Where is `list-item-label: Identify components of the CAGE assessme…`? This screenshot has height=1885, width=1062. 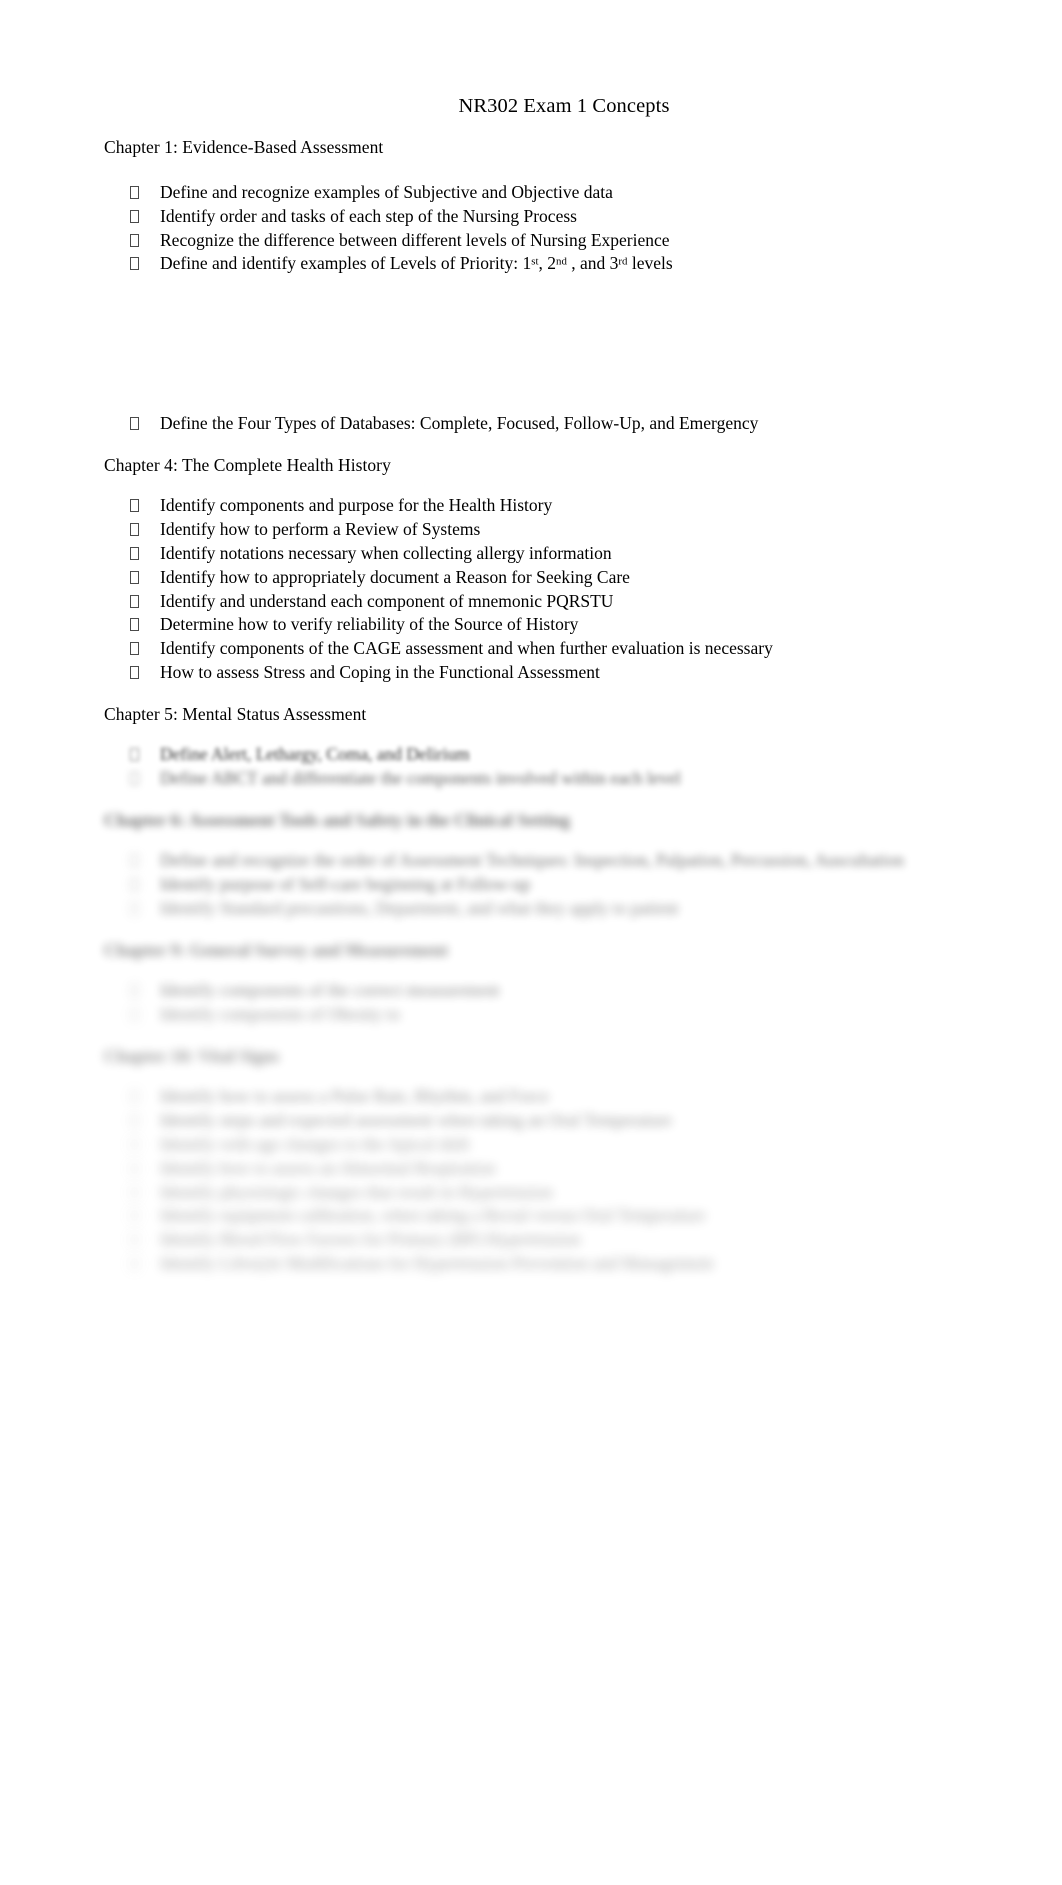 list-item-label: Identify components of the CAGE assessme… is located at coordinates (466, 648).